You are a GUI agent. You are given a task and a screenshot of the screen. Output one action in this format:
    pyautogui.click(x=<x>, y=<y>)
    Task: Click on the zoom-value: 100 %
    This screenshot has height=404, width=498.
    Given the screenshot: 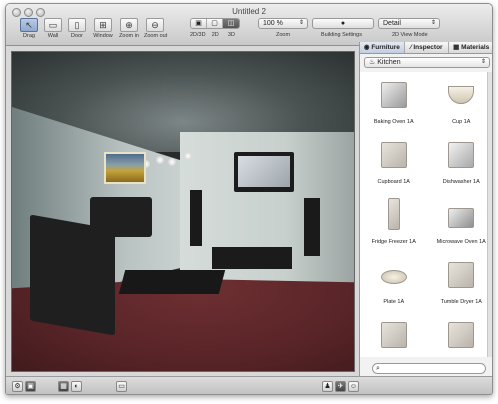 What is the action you would take?
    pyautogui.click(x=273, y=23)
    